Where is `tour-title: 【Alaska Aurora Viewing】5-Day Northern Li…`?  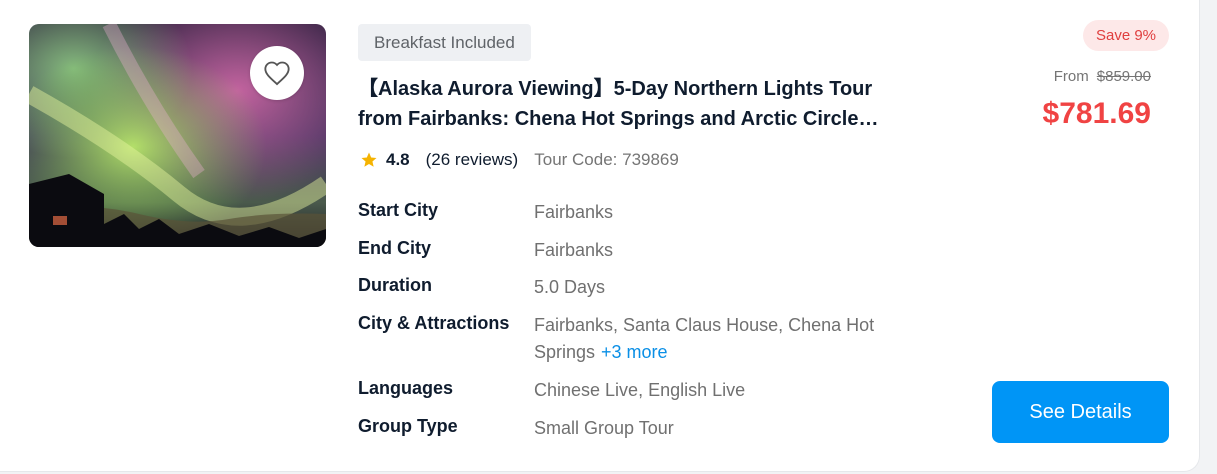 tour-title: 【Alaska Aurora Viewing】5-Day Northern Li… is located at coordinates (643, 104).